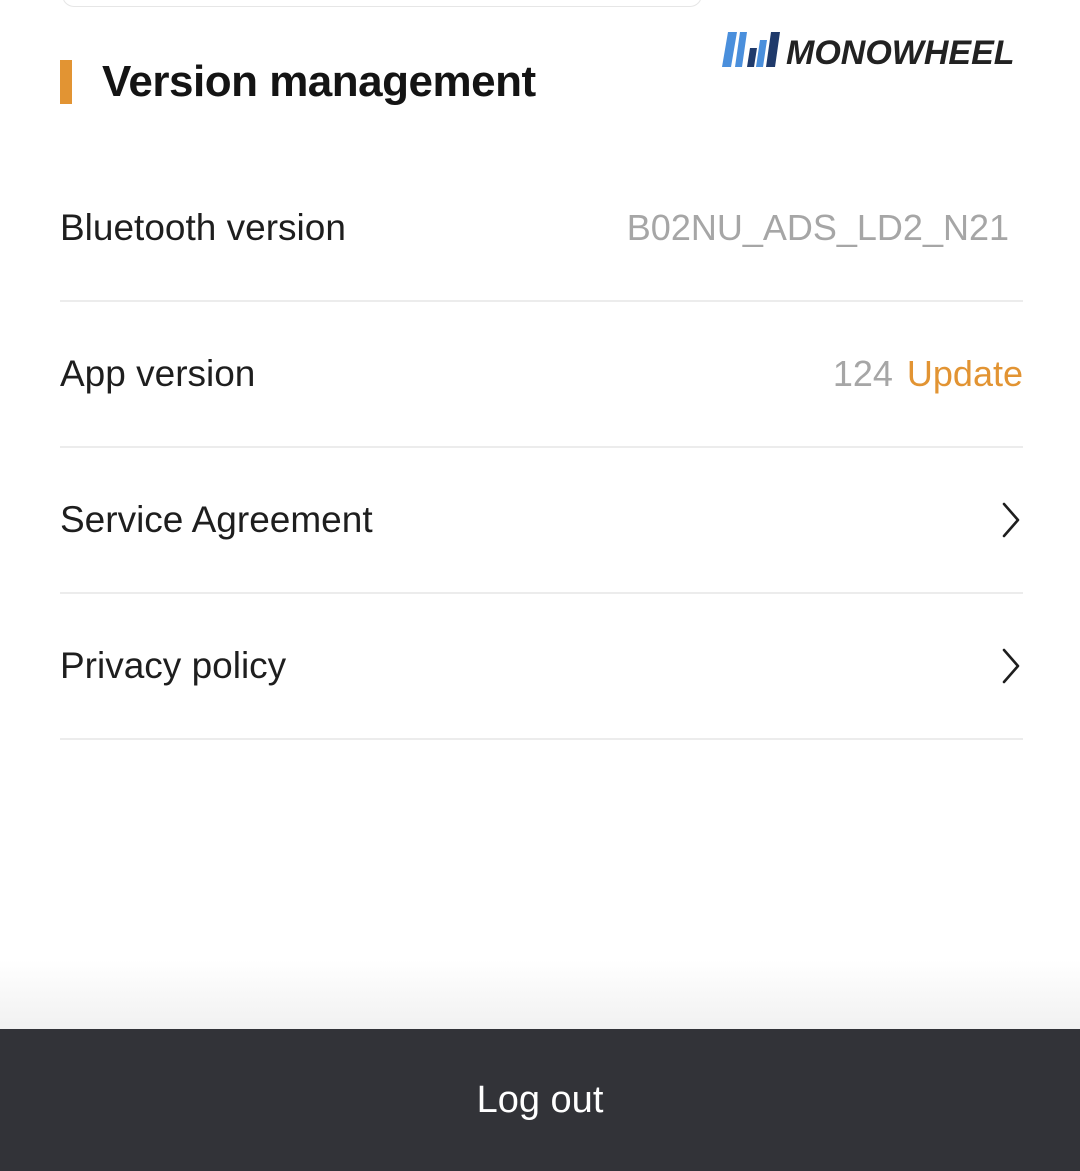  Describe the element at coordinates (965, 374) in the screenshot. I see `update-button: Update` at that location.